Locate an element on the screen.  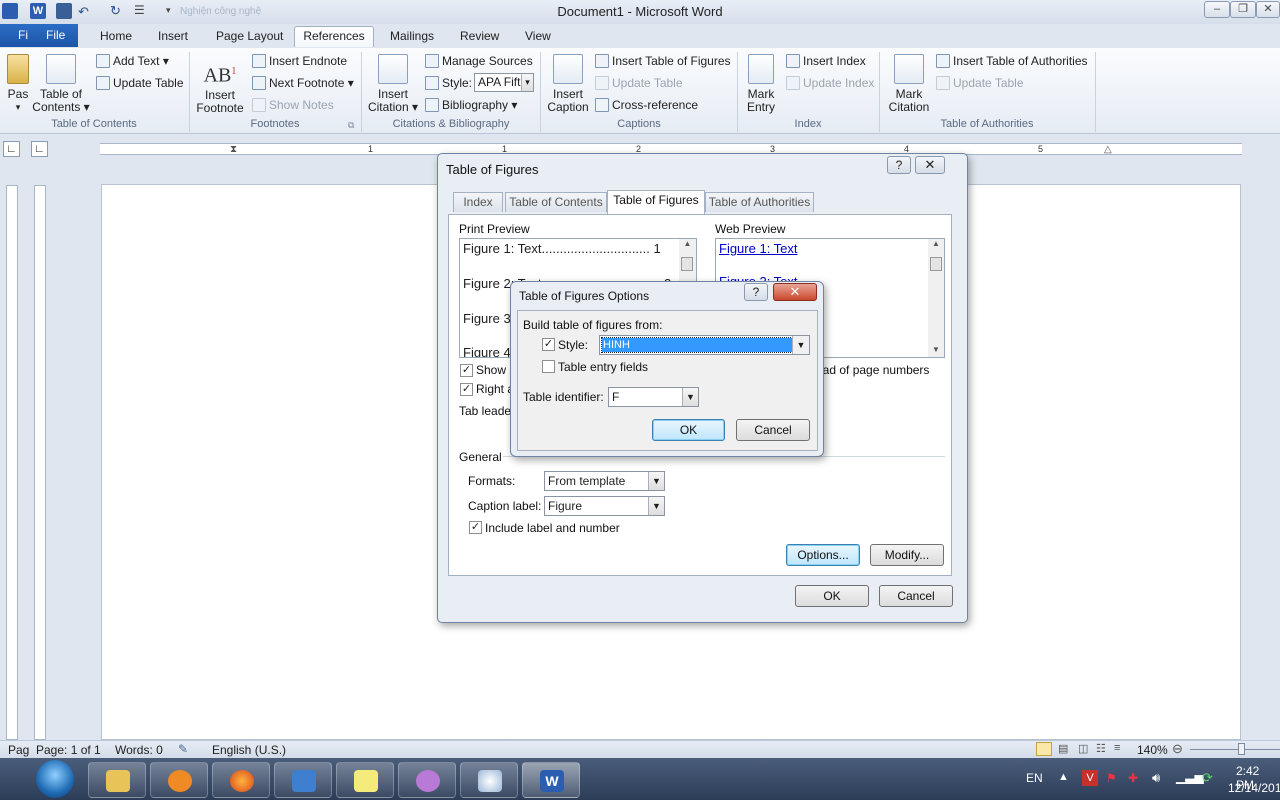
tab-index: Index is located at coordinates (478, 202).